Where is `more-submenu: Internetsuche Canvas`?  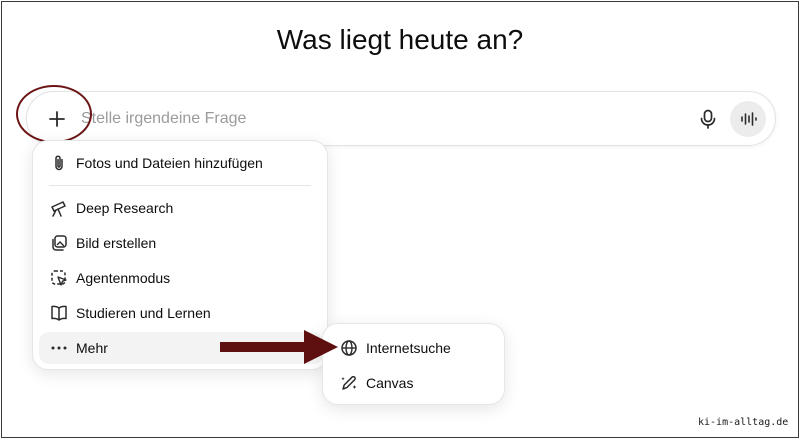
more-submenu: Internetsuche Canvas is located at coordinates (413, 364).